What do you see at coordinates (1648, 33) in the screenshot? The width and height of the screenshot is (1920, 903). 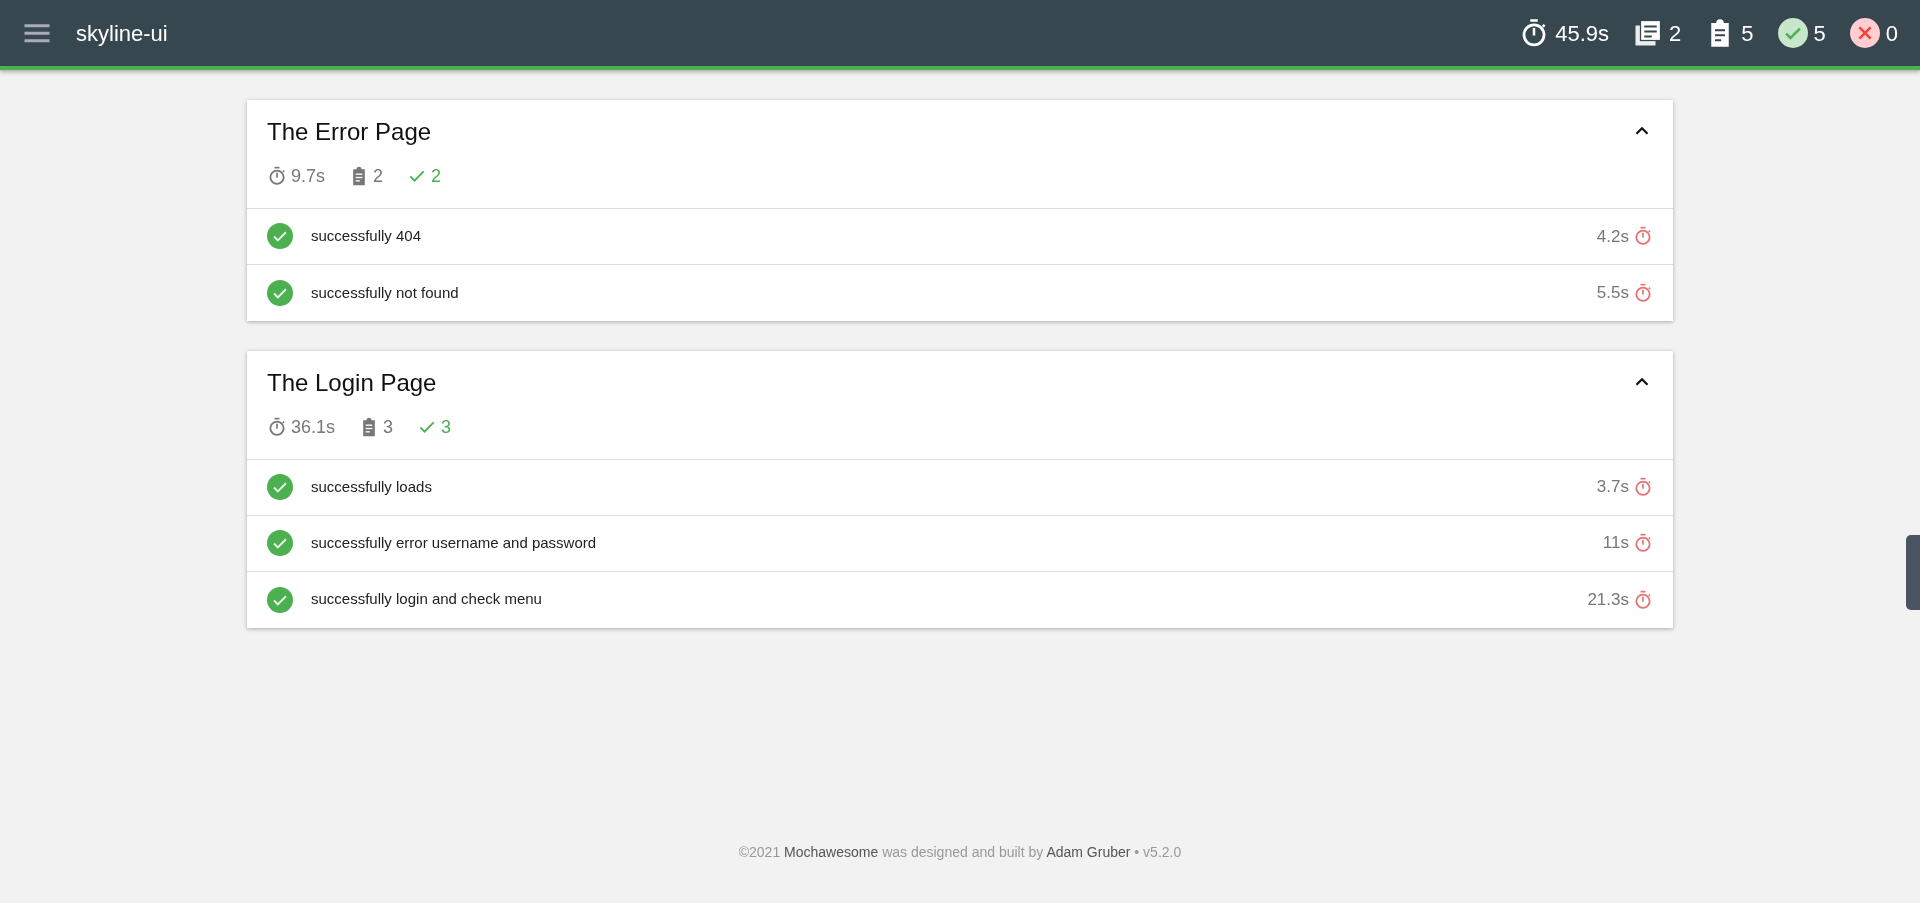 I see `stacked-documents-icon` at bounding box center [1648, 33].